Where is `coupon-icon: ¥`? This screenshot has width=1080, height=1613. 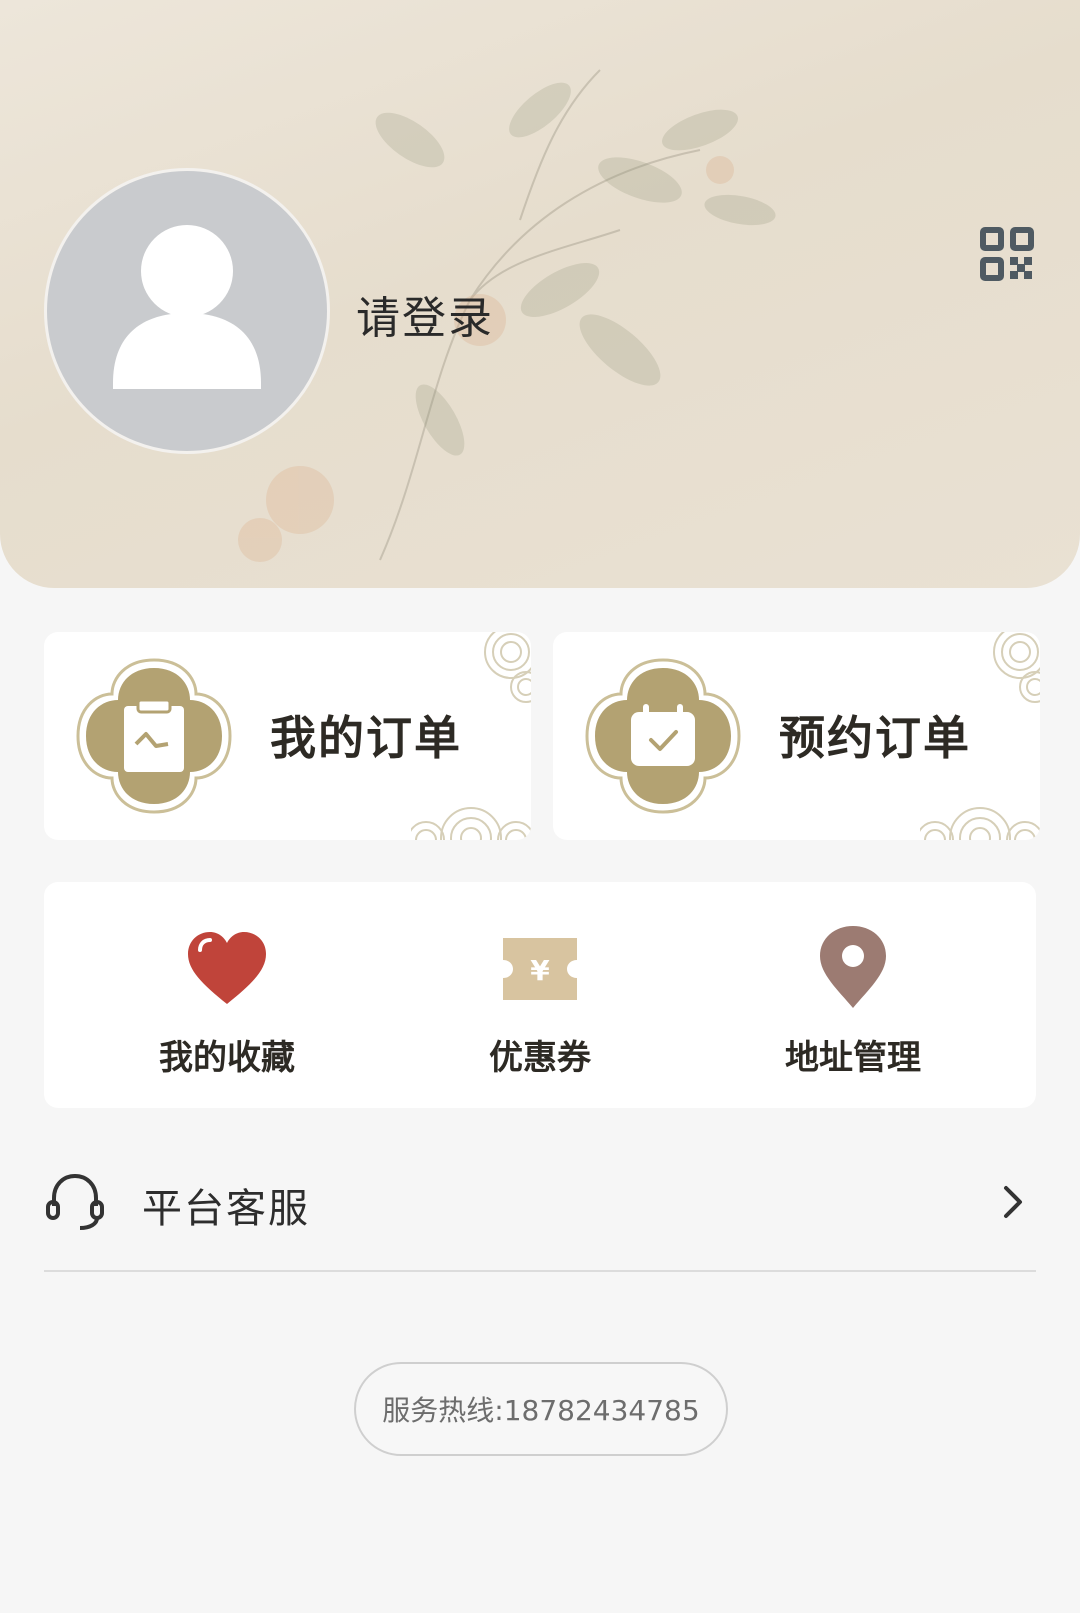 coupon-icon: ¥ is located at coordinates (540, 969).